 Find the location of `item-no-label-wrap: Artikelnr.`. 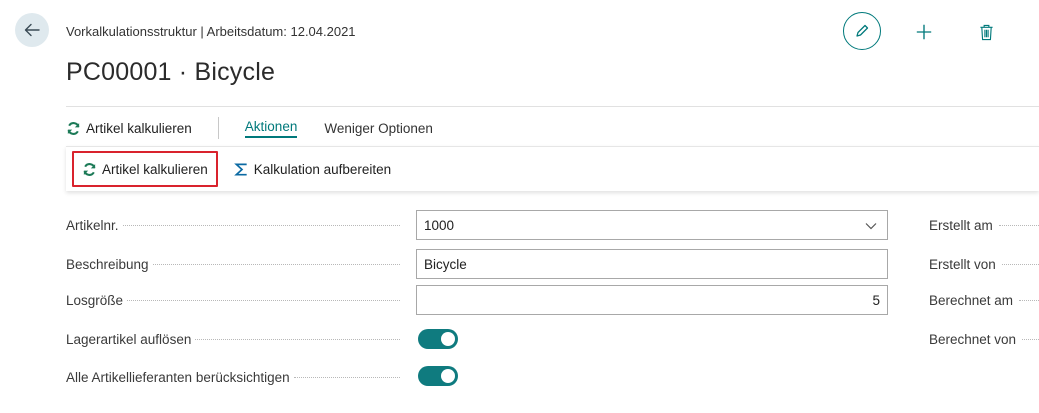

item-no-label-wrap: Artikelnr. is located at coordinates (236, 225).